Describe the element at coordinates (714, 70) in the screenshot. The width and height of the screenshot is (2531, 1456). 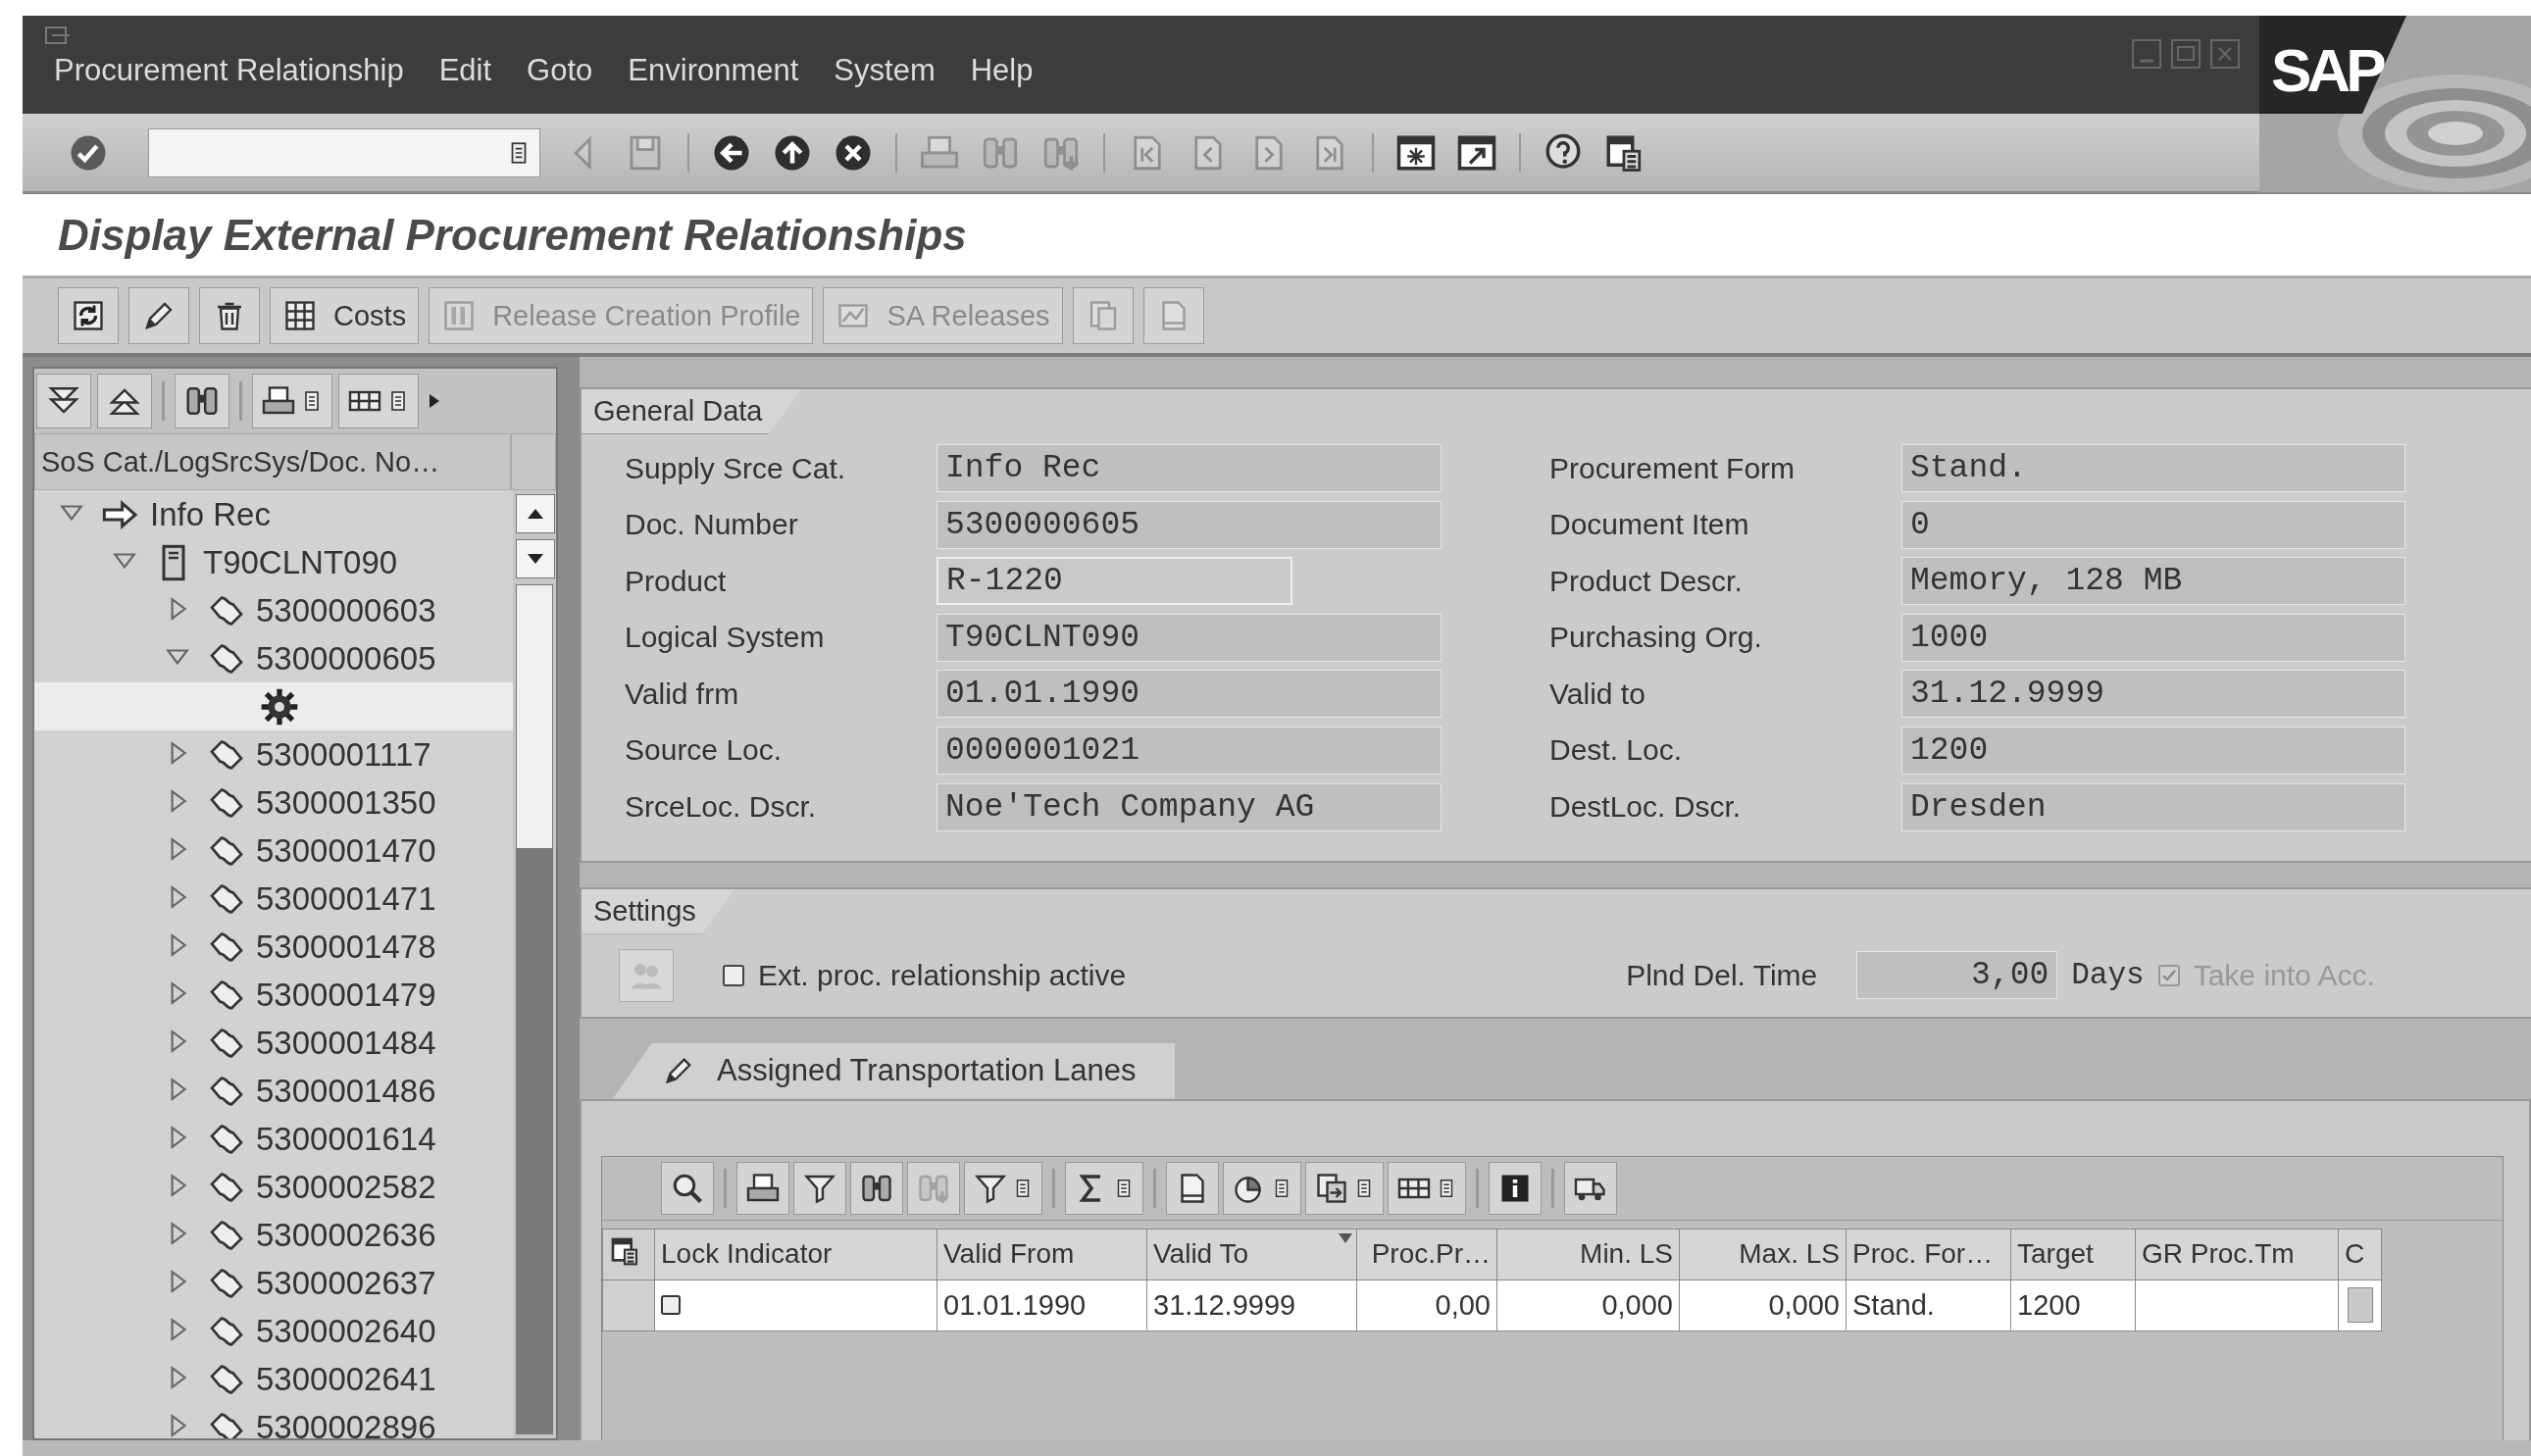
I see `menu-item: Environment` at that location.